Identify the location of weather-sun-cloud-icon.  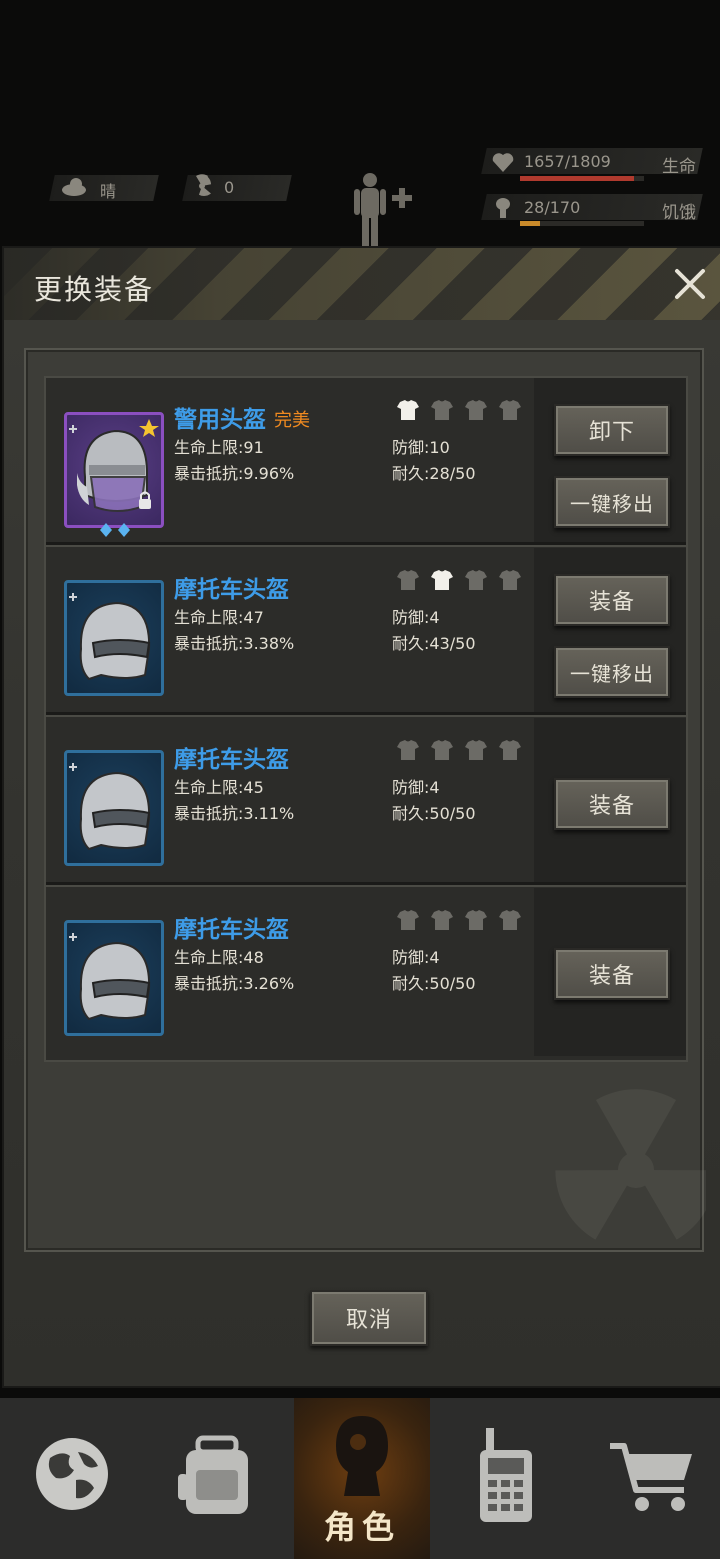
(74, 187).